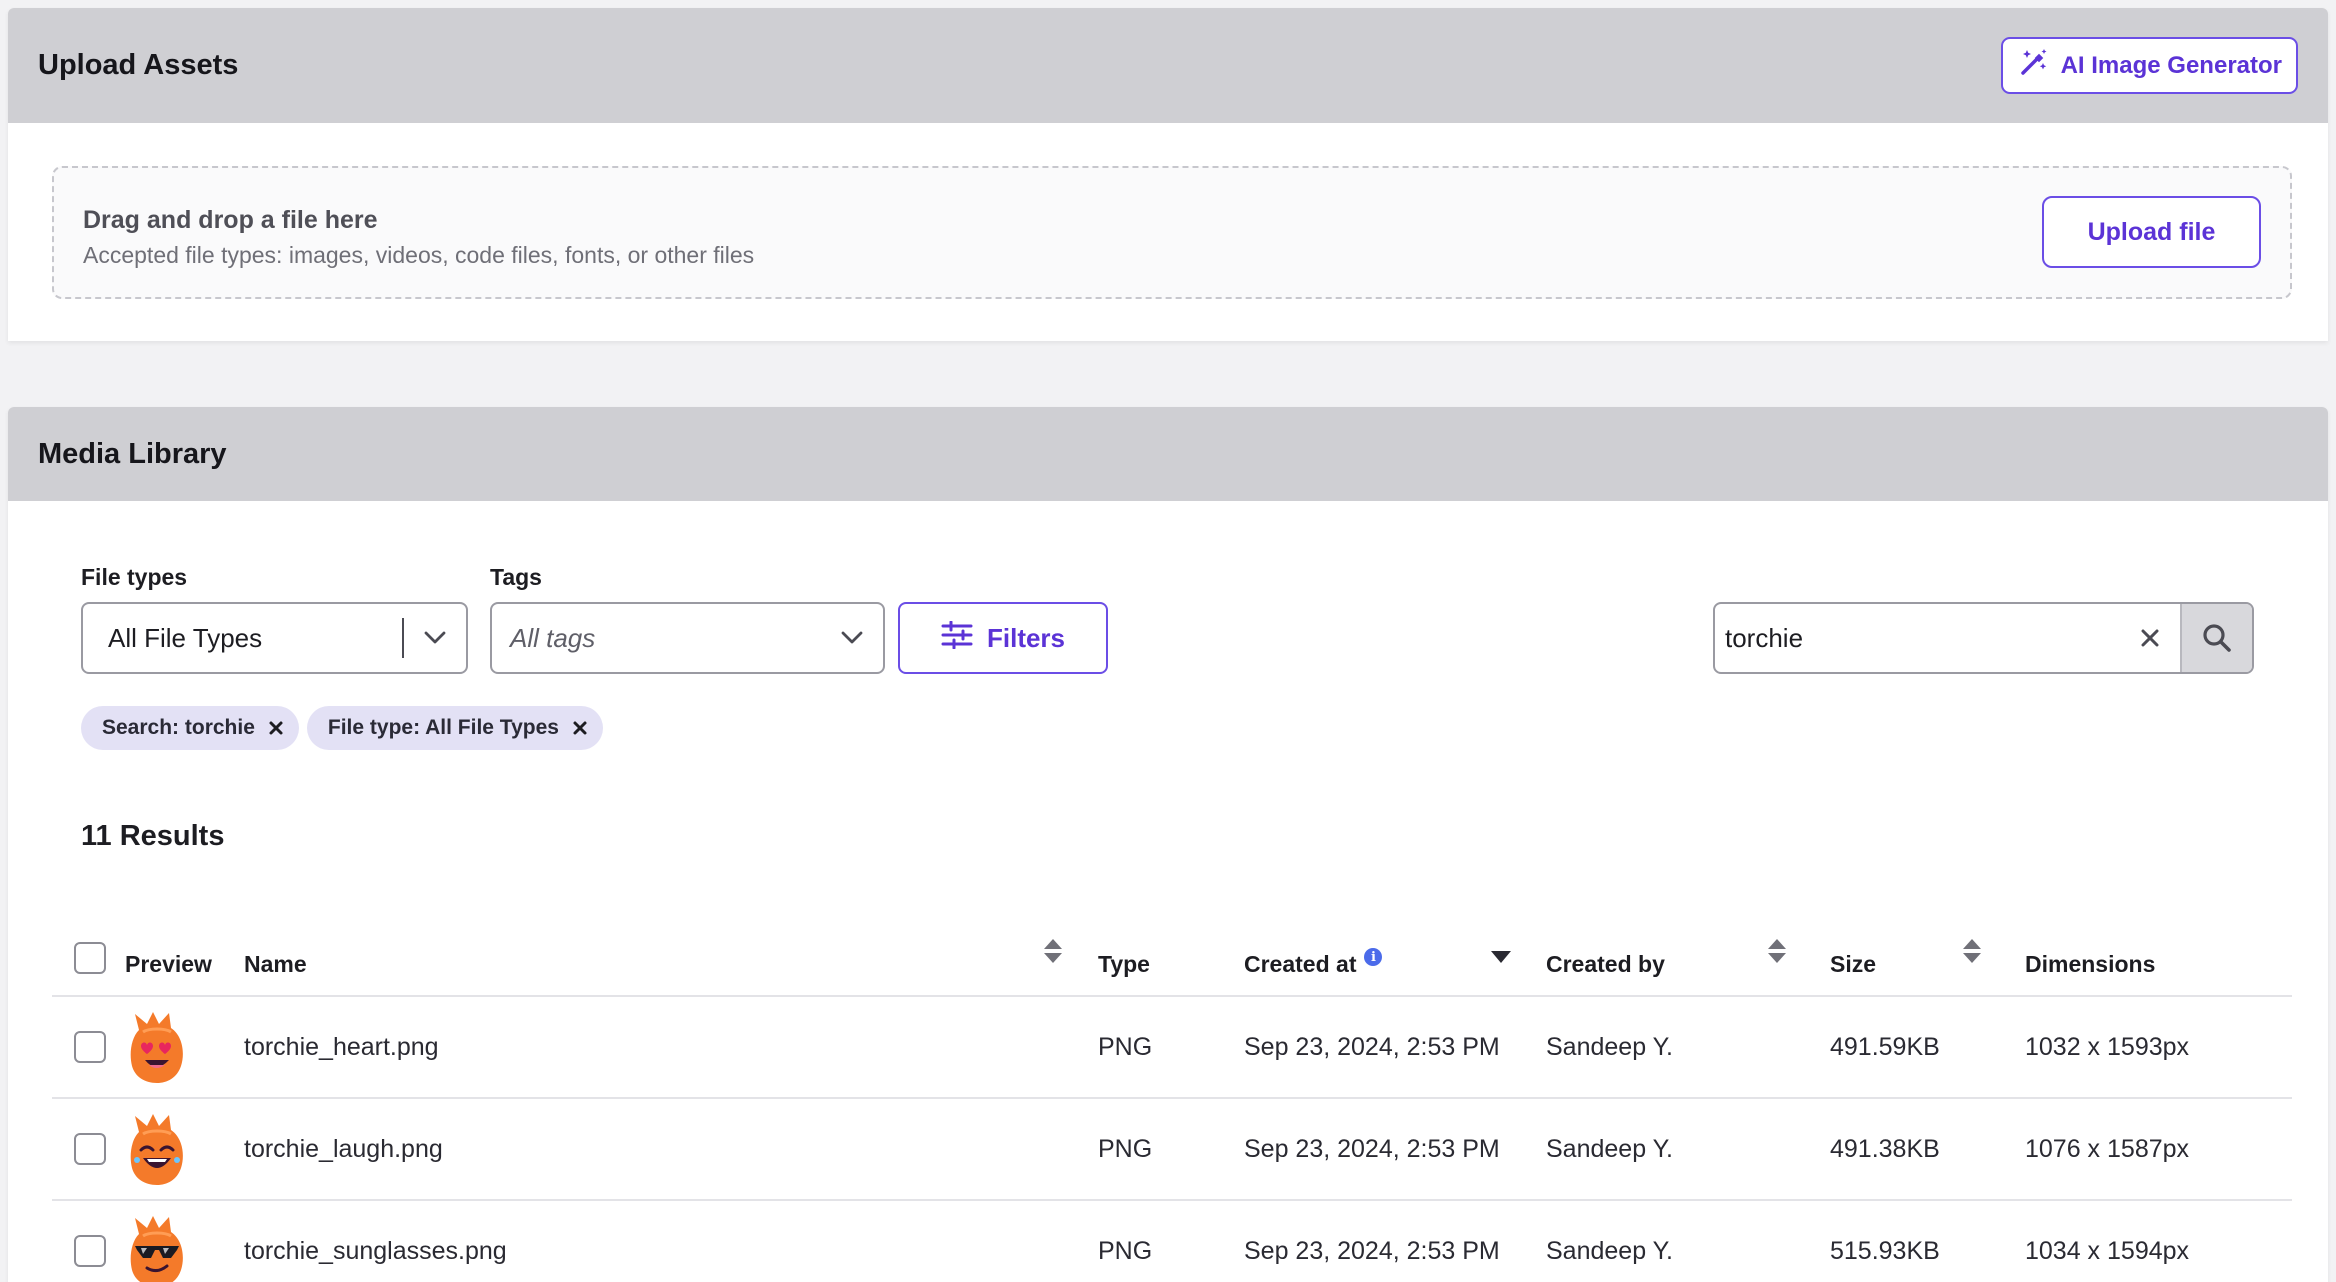 Image resolution: width=2336 pixels, height=1282 pixels. What do you see at coordinates (168, 963) in the screenshot?
I see `column-header-preview: Preview` at bounding box center [168, 963].